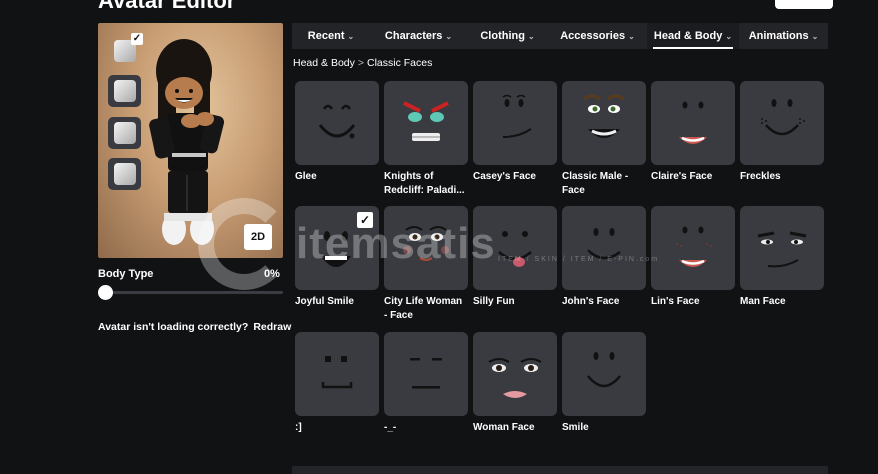 The height and width of the screenshot is (474, 878). I want to click on breadcrumb: Head & Body > Classic Faces, so click(362, 63).